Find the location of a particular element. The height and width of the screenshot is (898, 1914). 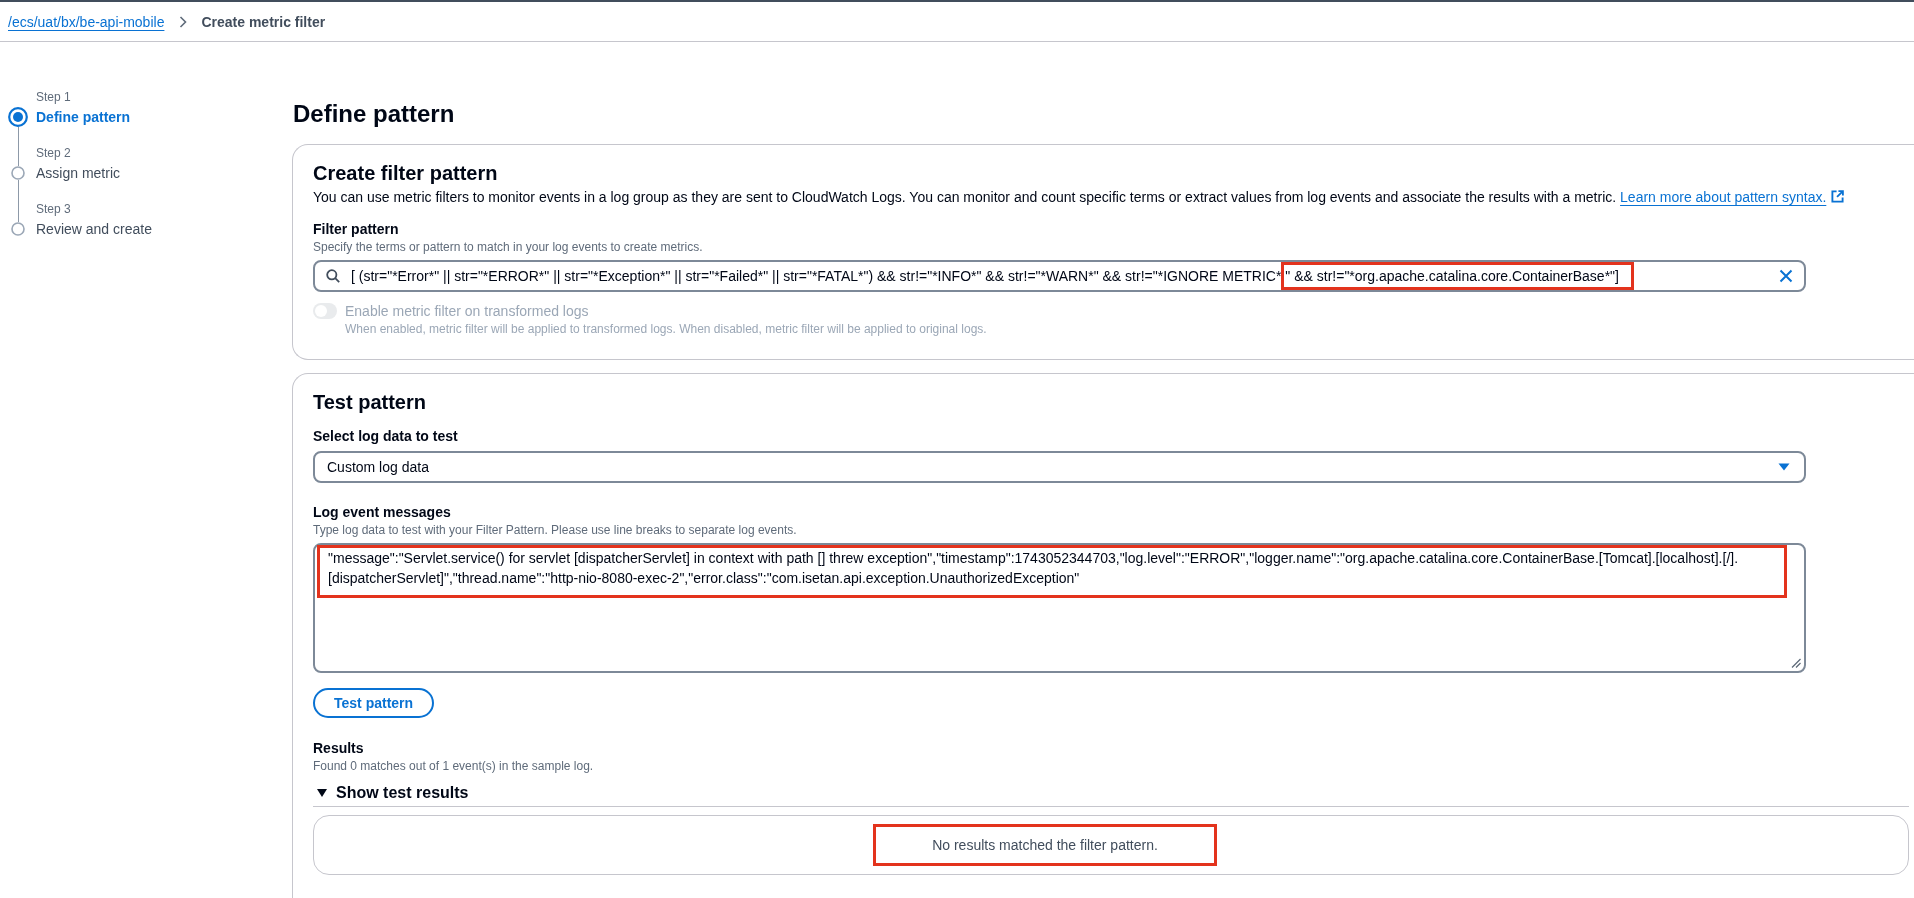

learn-more-link: Learn more about pattern syntax. is located at coordinates (1732, 197).